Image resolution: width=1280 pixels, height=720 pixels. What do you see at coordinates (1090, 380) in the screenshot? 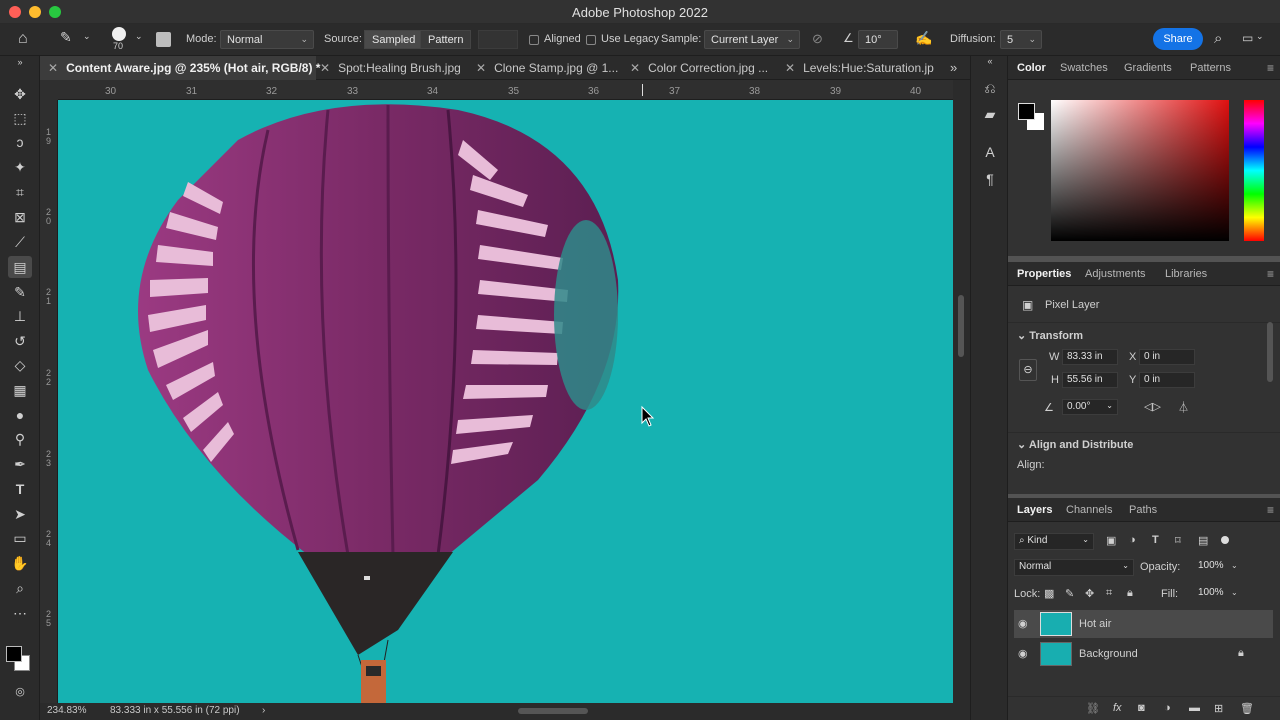
I see `height-field: 55.56 in` at bounding box center [1090, 380].